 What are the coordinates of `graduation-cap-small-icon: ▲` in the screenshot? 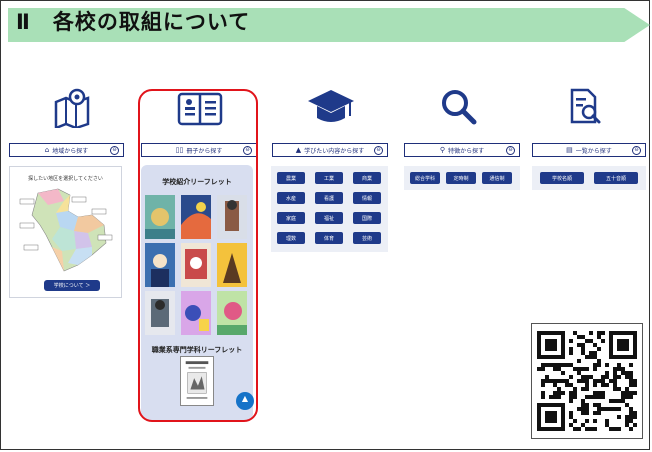 It's located at (298, 150).